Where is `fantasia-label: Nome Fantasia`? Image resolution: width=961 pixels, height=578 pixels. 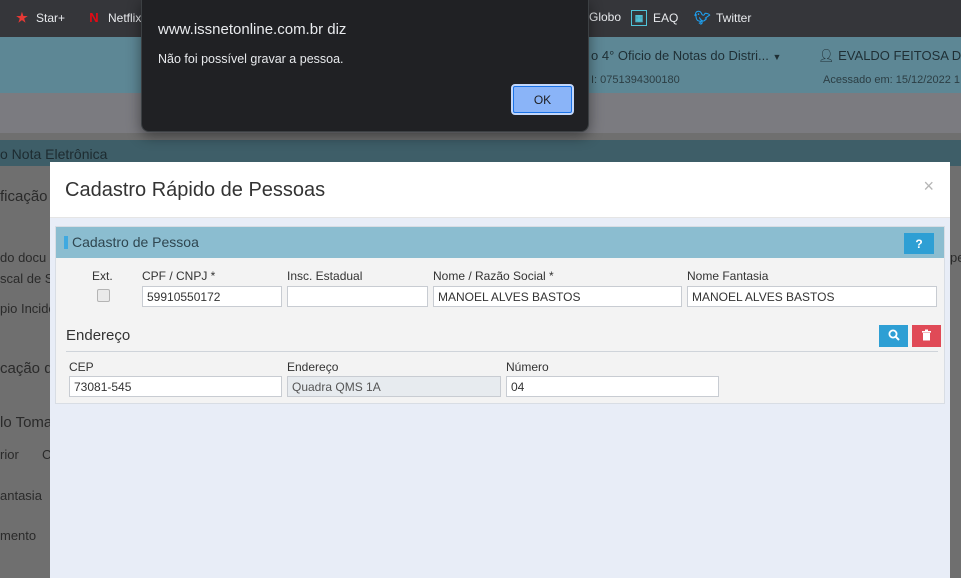
fantasia-label: Nome Fantasia is located at coordinates (728, 276).